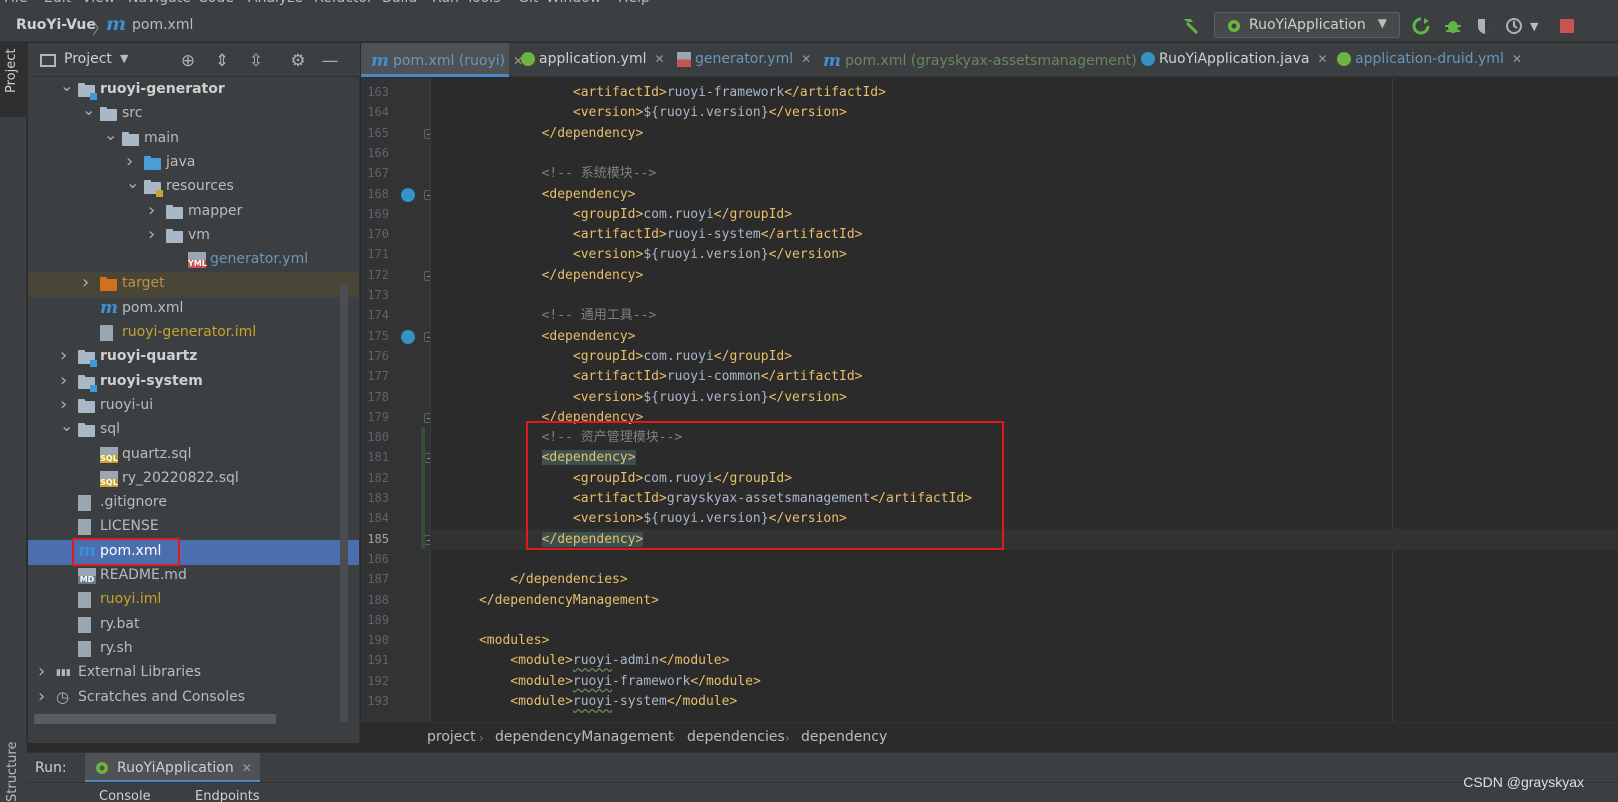 Image resolution: width=1618 pixels, height=802 pixels. What do you see at coordinates (193, 89) in the screenshot?
I see `tree-item-ruoyi-generator: ⌄ ruoyi-generator` at bounding box center [193, 89].